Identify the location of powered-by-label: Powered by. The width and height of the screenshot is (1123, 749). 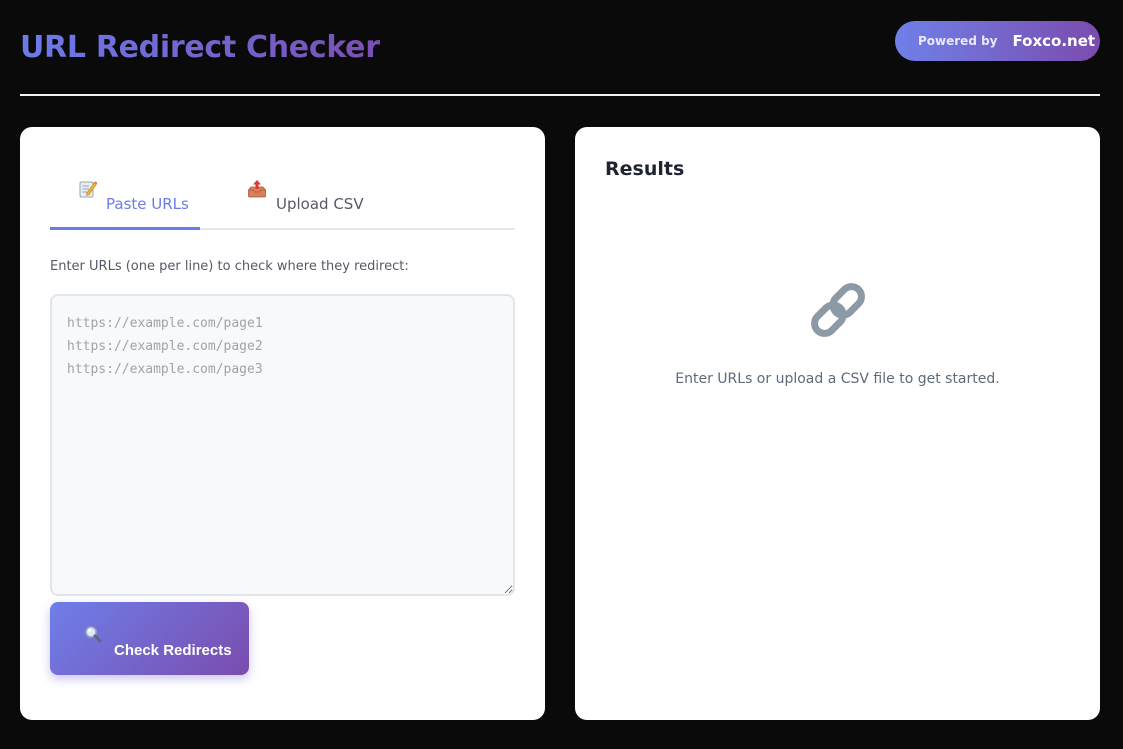
(958, 41).